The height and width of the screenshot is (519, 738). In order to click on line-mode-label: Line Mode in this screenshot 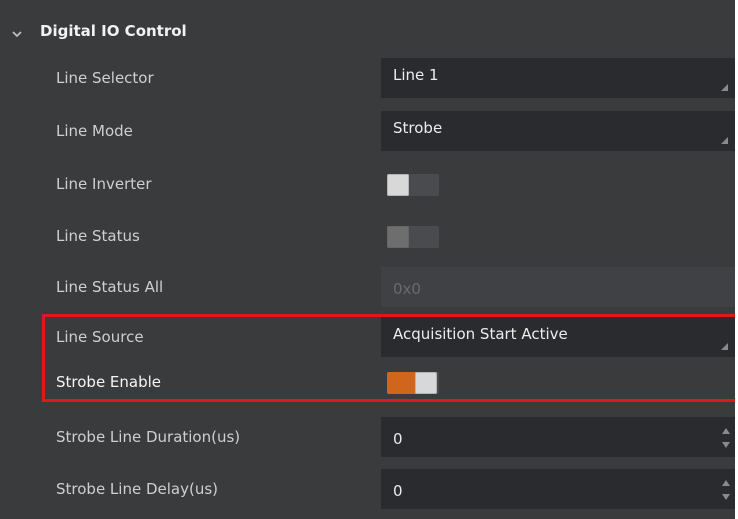, I will do `click(94, 131)`.